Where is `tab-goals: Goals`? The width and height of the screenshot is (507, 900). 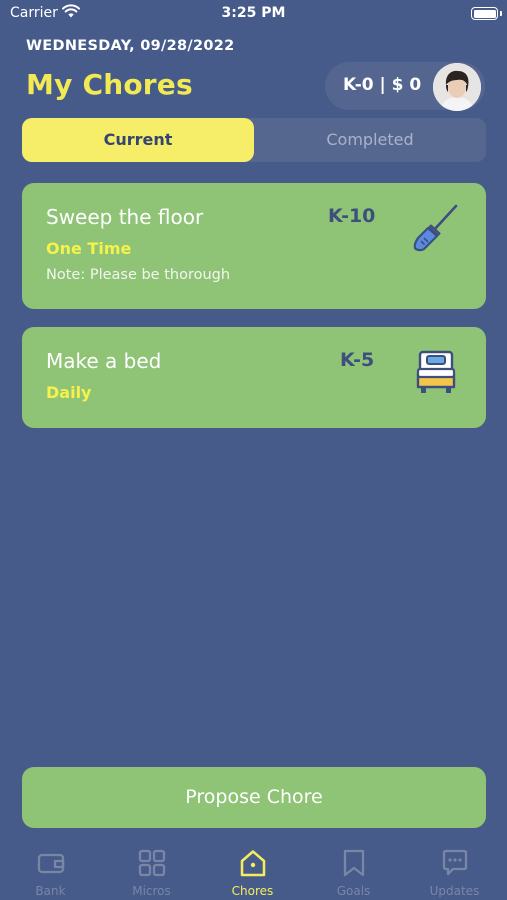
tab-goals: Goals is located at coordinates (353, 869).